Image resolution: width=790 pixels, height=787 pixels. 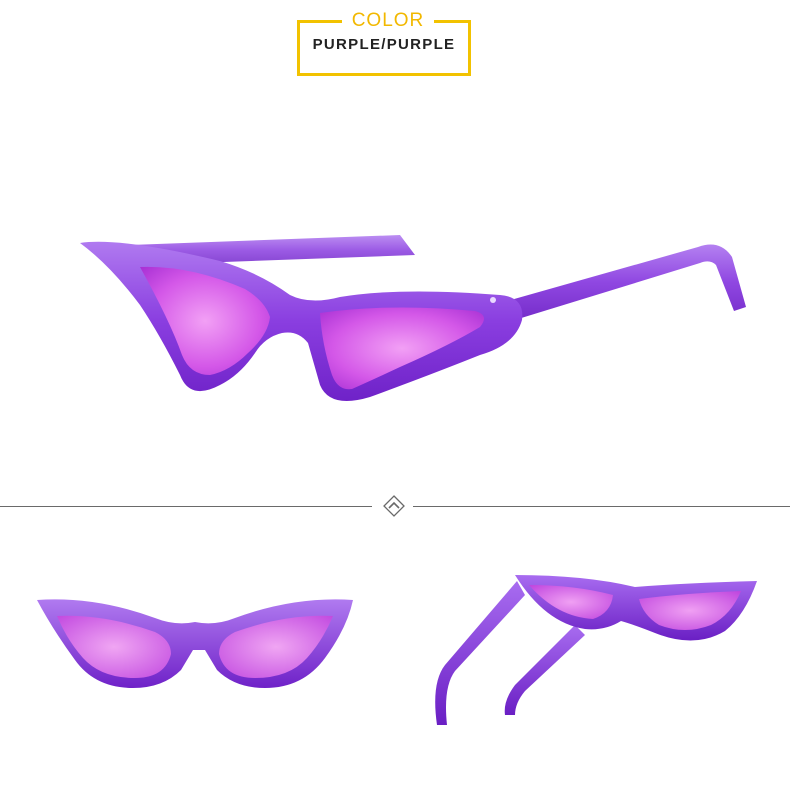 What do you see at coordinates (388, 21) in the screenshot?
I see `color-heading: COLOR` at bounding box center [388, 21].